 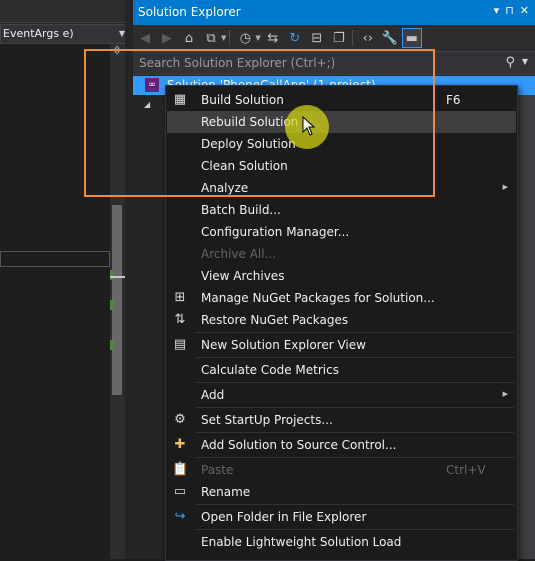 I want to click on rename-icon: ▭, so click(x=180, y=491).